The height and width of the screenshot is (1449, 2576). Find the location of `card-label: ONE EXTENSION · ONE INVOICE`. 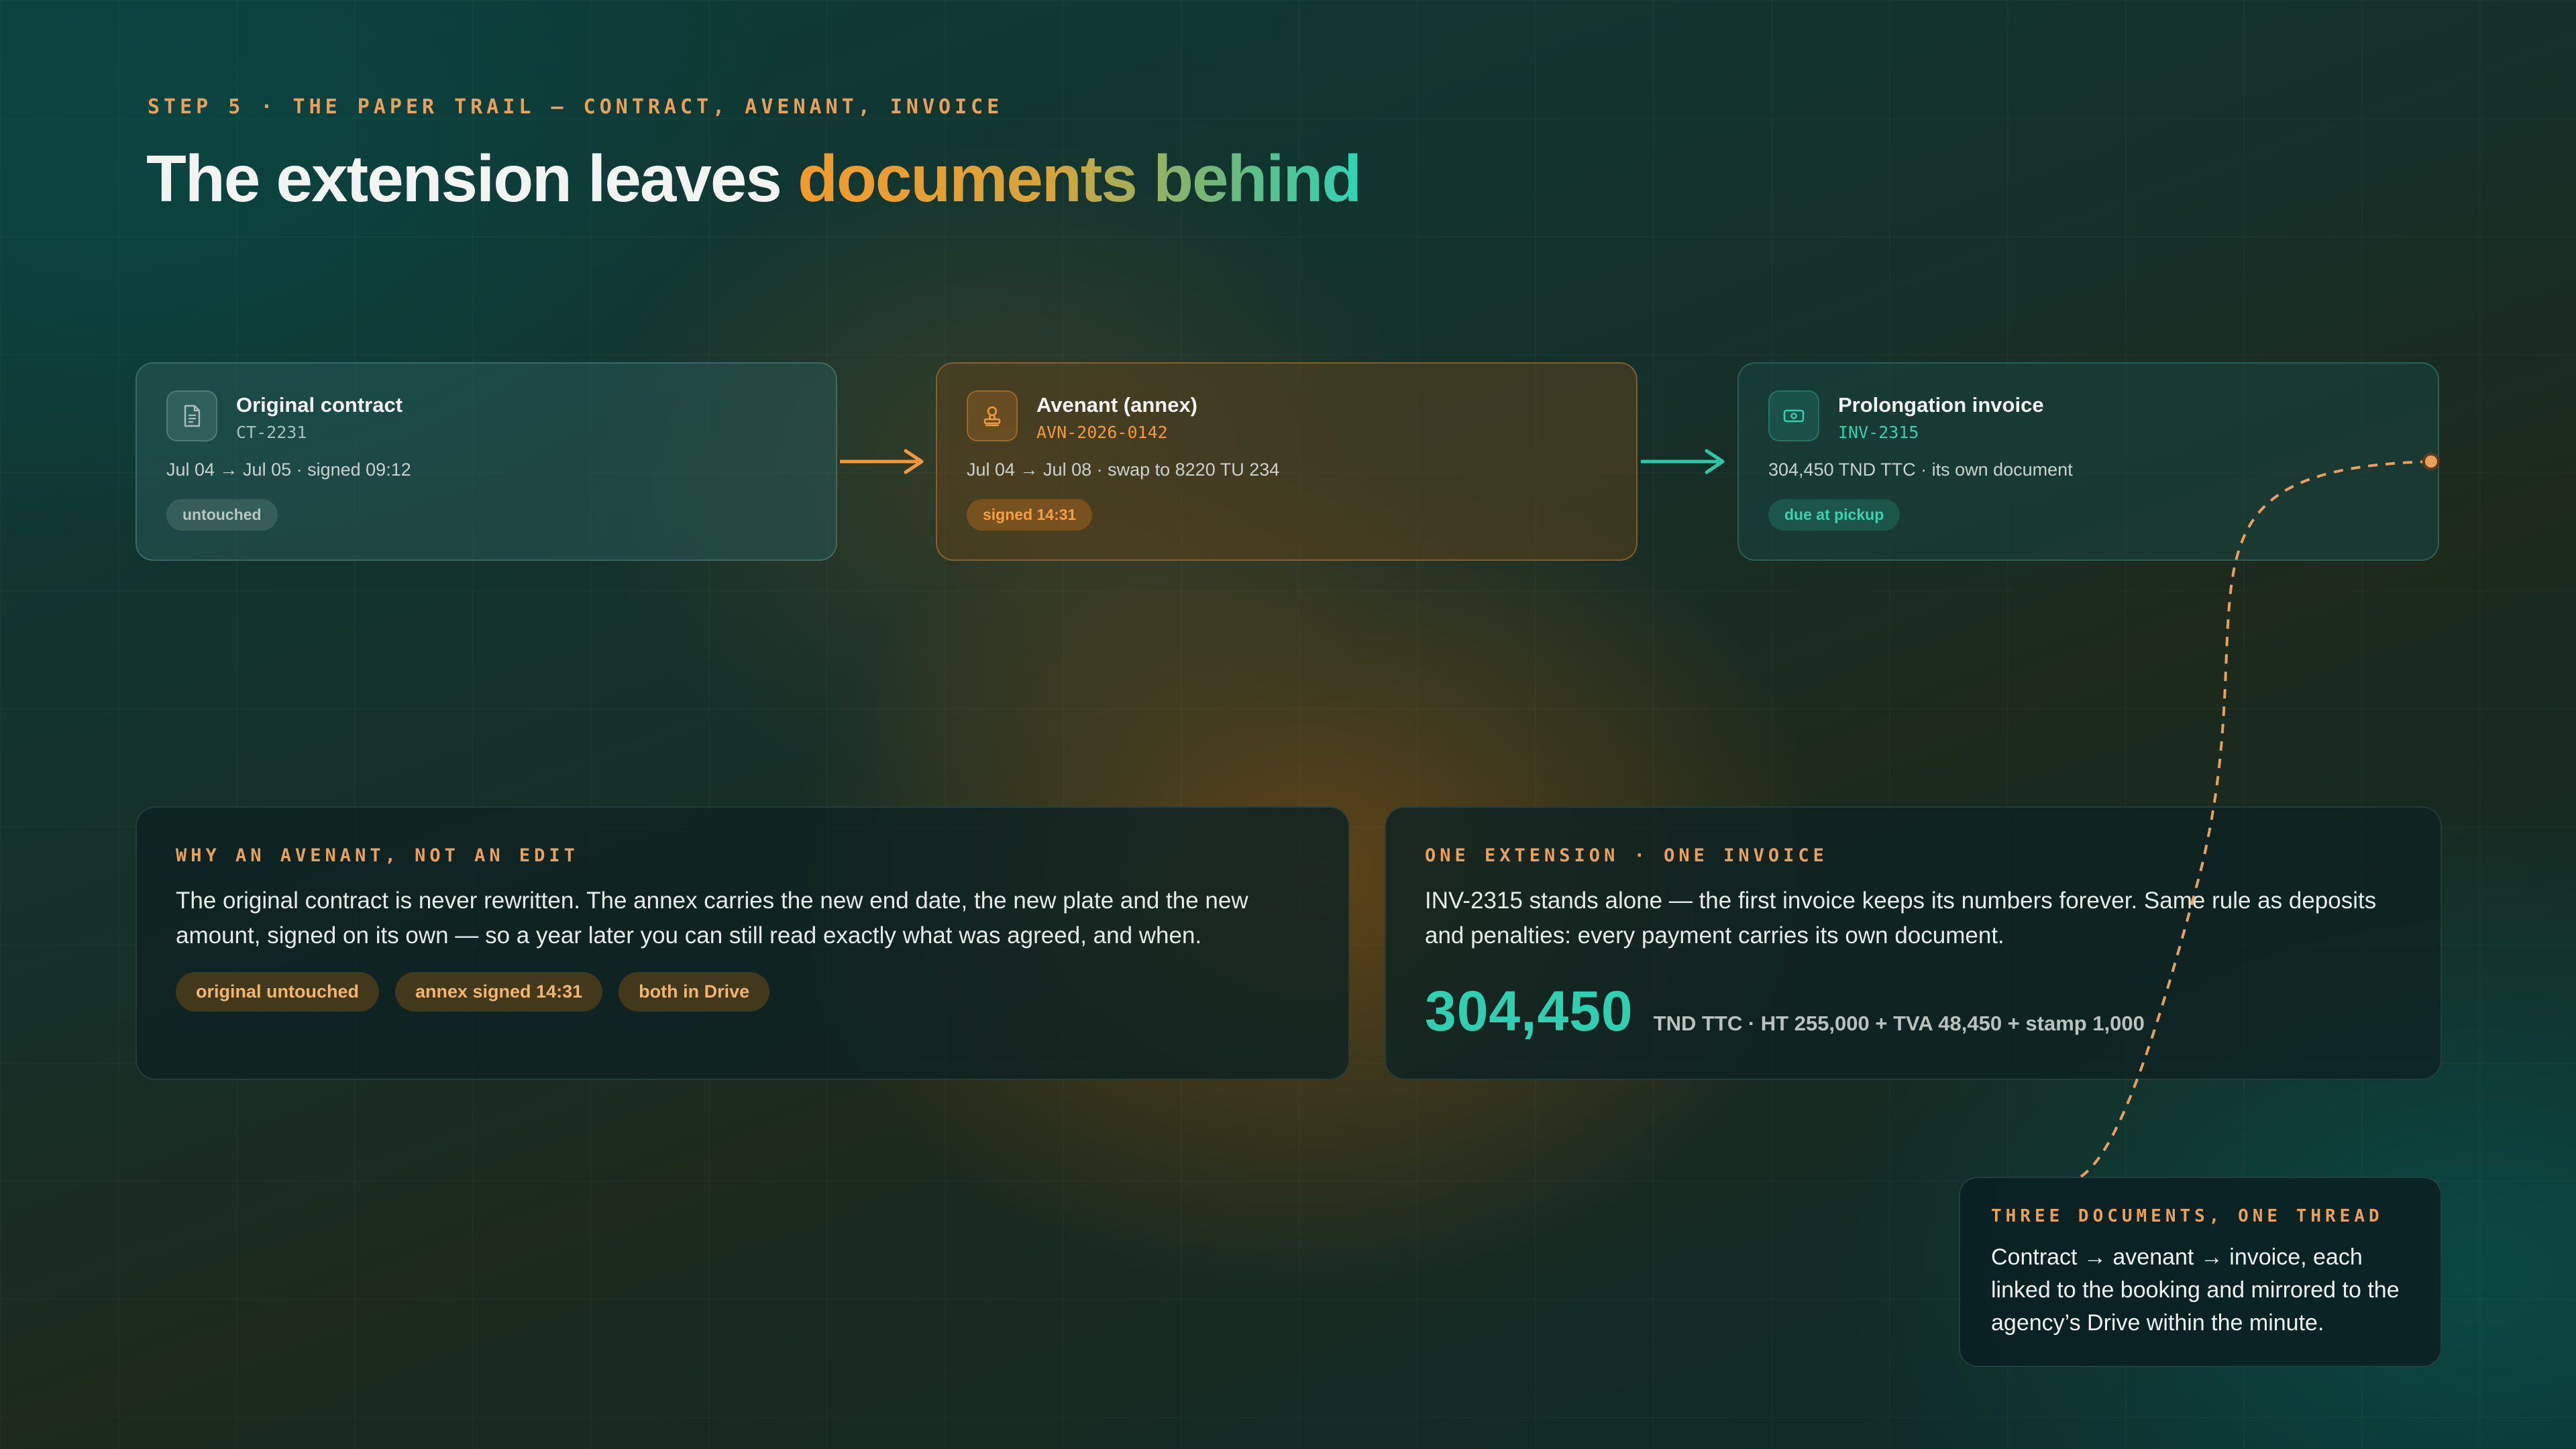

card-label: ONE EXTENSION · ONE INVOICE is located at coordinates (1626, 855).